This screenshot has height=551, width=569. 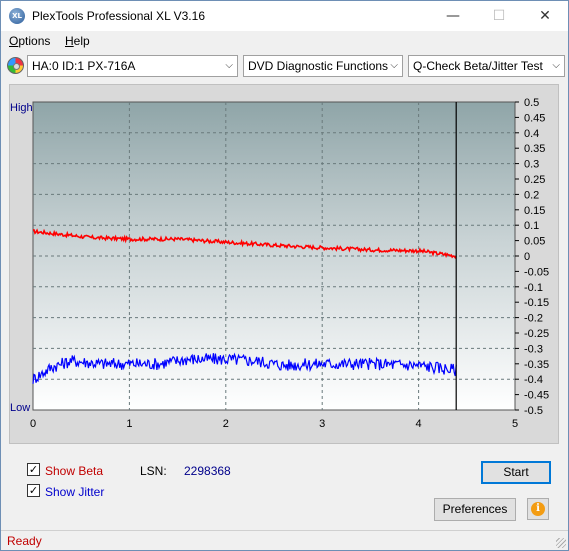 What do you see at coordinates (534, 242) in the screenshot?
I see `y-tick-label: 0.05` at bounding box center [534, 242].